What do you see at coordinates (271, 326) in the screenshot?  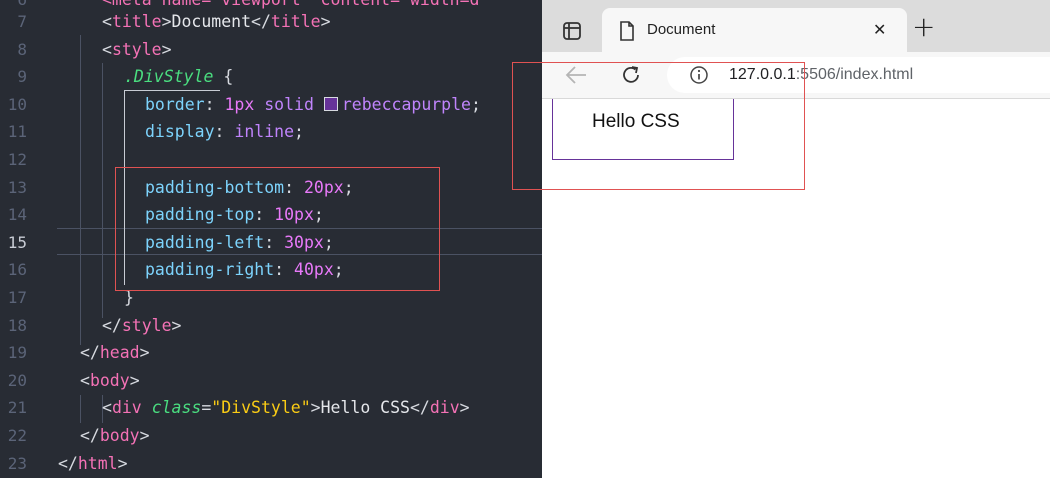 I see `code-line-18: 18 </style>` at bounding box center [271, 326].